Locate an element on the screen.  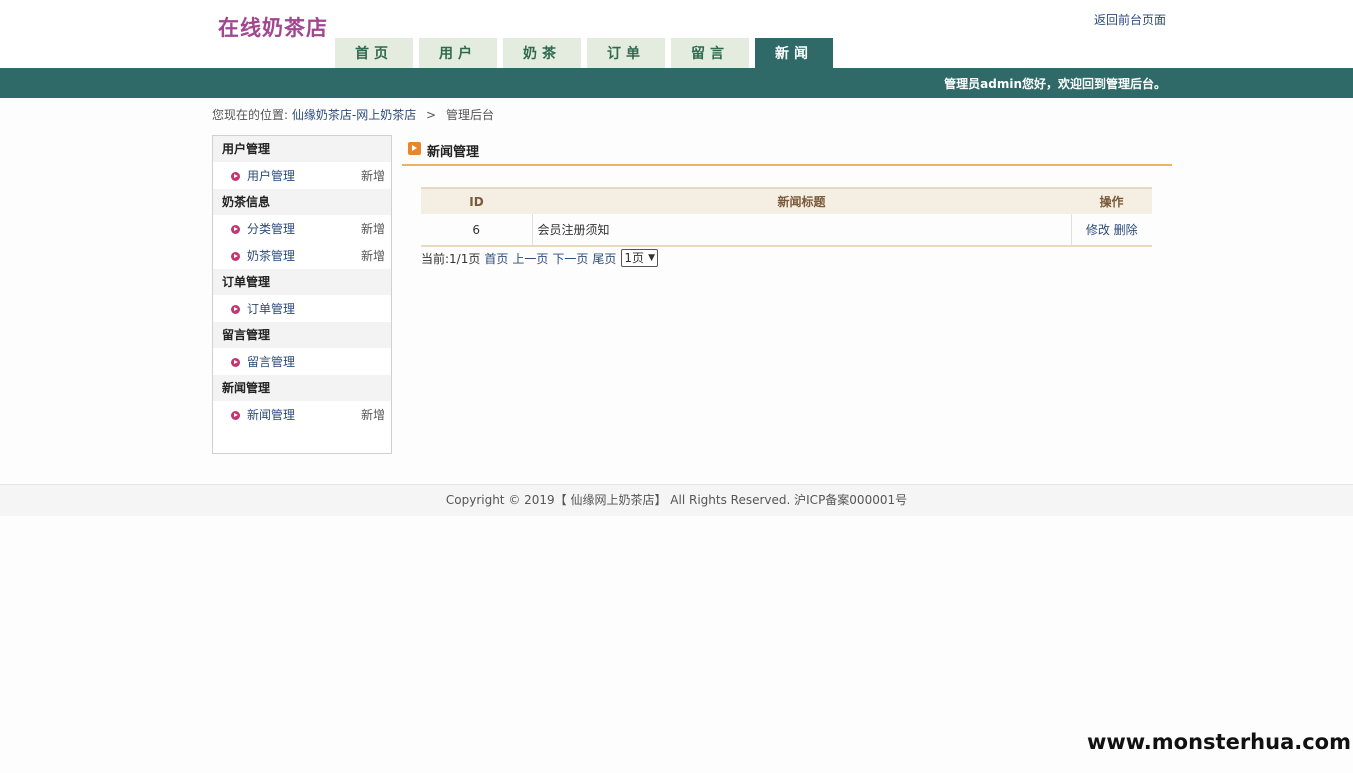
header: 在线奶茶店 返回前台页面 首页 用户 奶茶 订单 留言 新闻 is located at coordinates (676, 34).